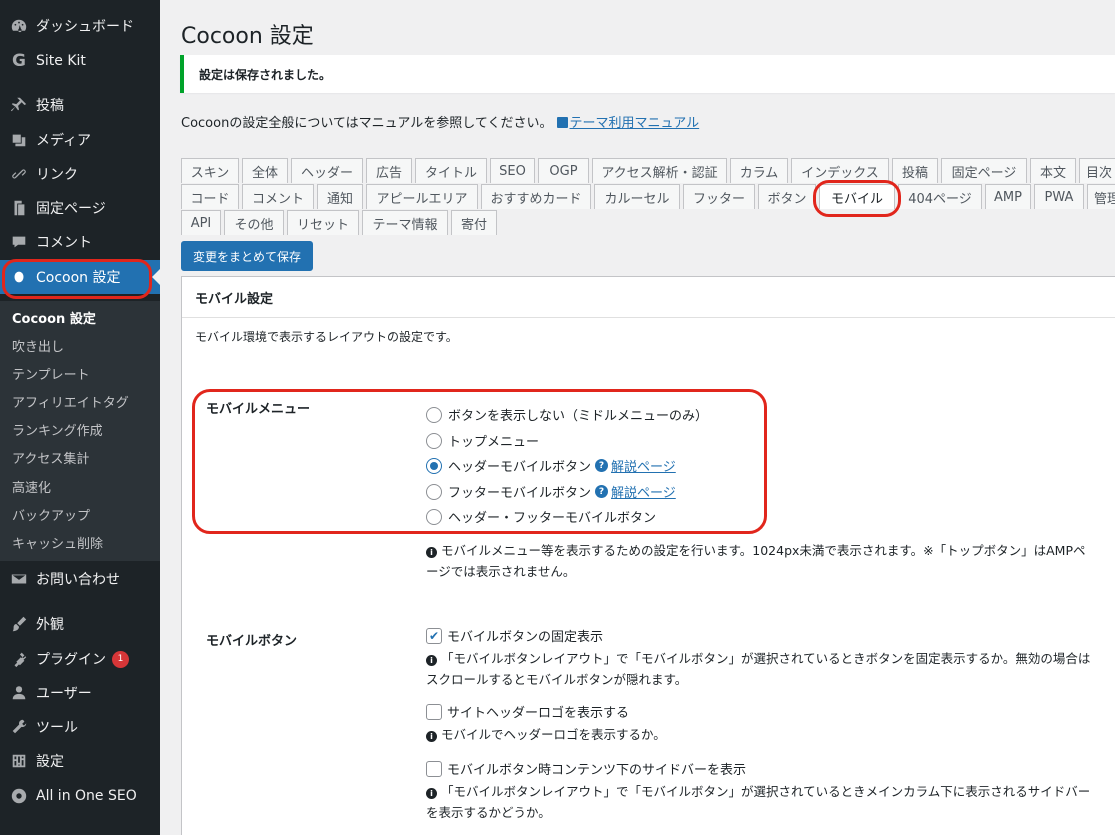 This screenshot has width=1115, height=835. I want to click on sidebar-item-media: メディア, so click(80, 140).